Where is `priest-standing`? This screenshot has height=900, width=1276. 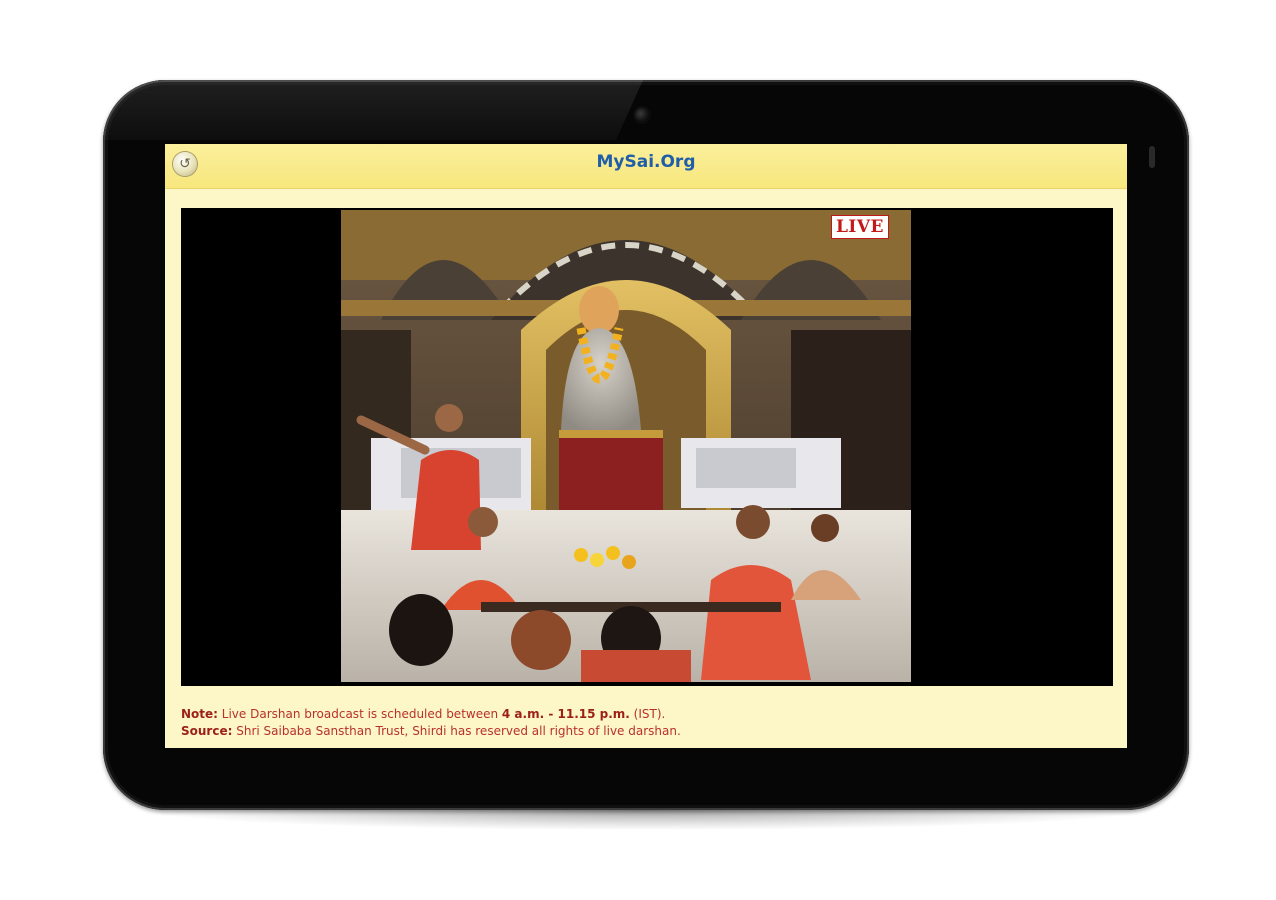 priest-standing is located at coordinates (446, 500).